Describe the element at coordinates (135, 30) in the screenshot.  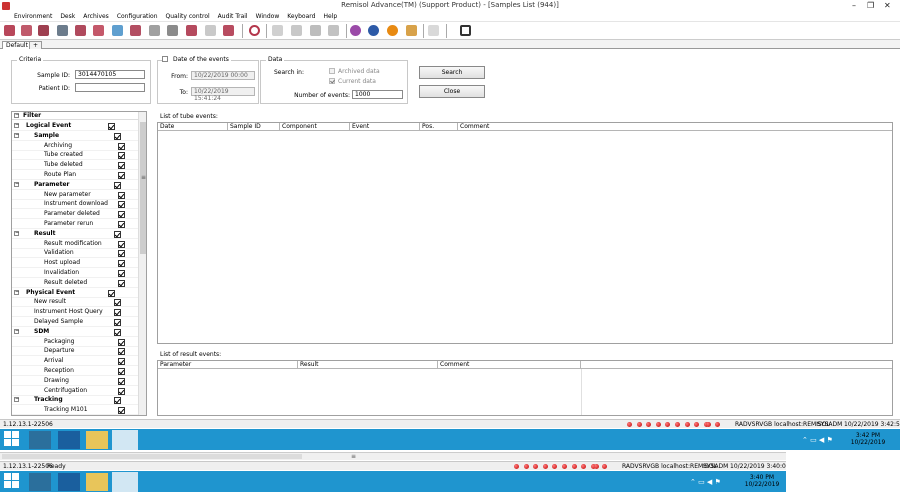
I see `tray-icon` at that location.